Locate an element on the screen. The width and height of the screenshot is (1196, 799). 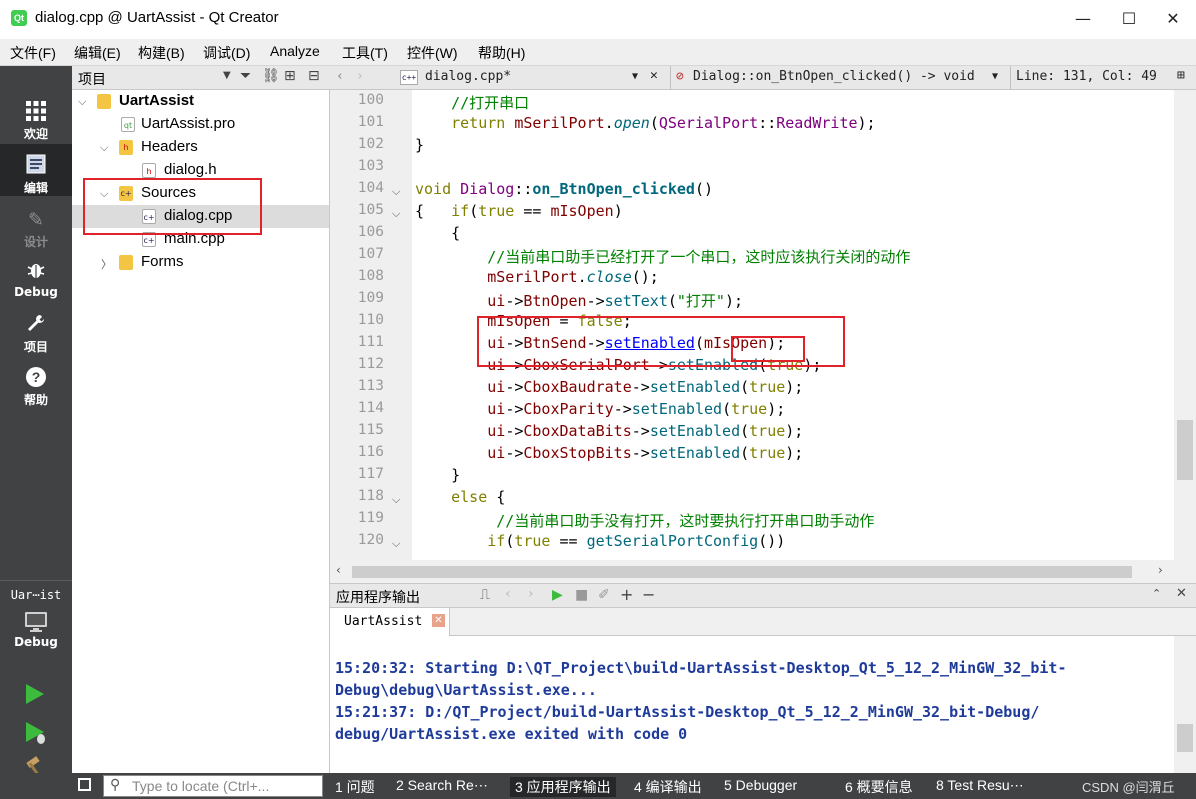
split-icon: ⊞ is located at coordinates (290, 76).